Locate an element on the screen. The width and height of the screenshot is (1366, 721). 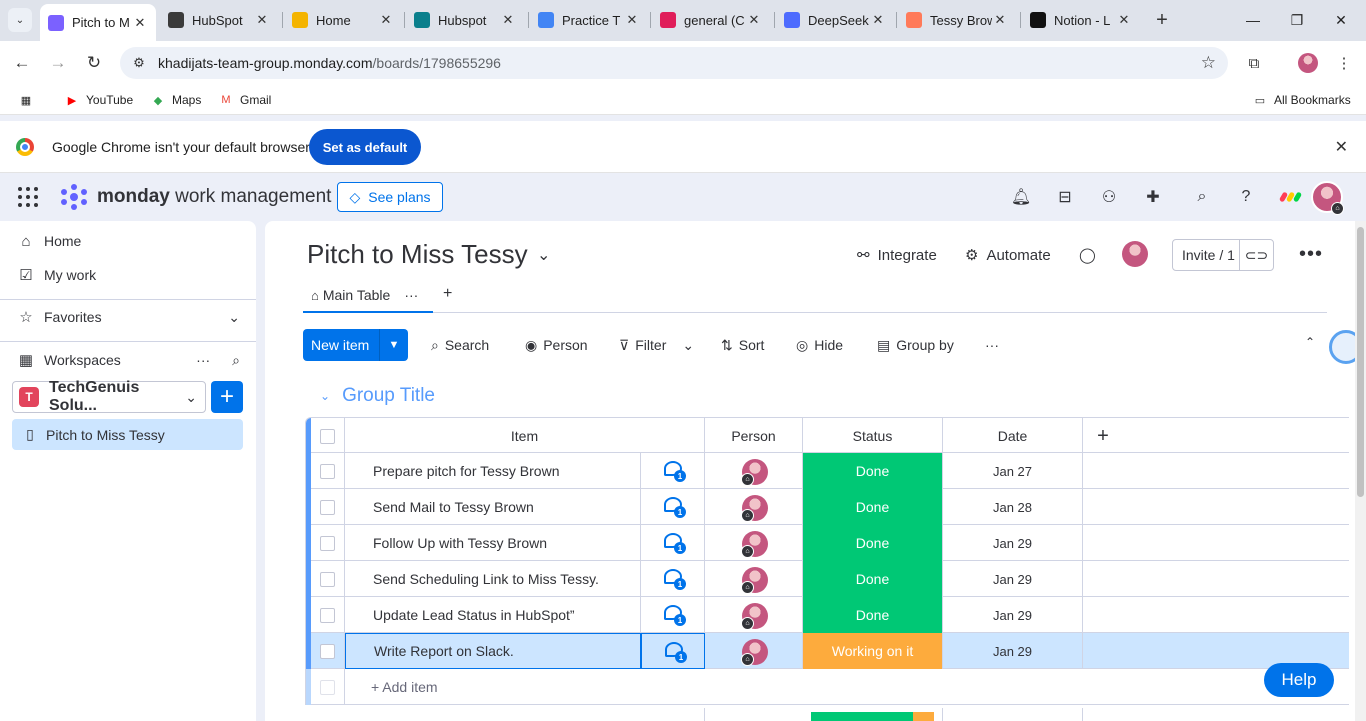
automate-button: ⚙ Automate is located at coordinates (1008, 255).